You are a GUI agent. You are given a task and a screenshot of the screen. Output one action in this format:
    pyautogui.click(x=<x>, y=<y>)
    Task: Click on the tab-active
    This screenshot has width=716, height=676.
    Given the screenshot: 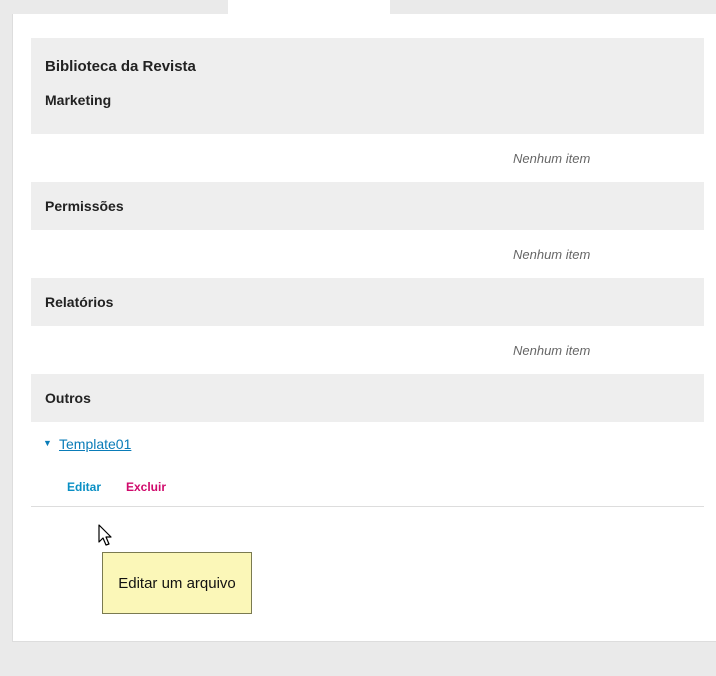 What is the action you would take?
    pyautogui.click(x=309, y=7)
    